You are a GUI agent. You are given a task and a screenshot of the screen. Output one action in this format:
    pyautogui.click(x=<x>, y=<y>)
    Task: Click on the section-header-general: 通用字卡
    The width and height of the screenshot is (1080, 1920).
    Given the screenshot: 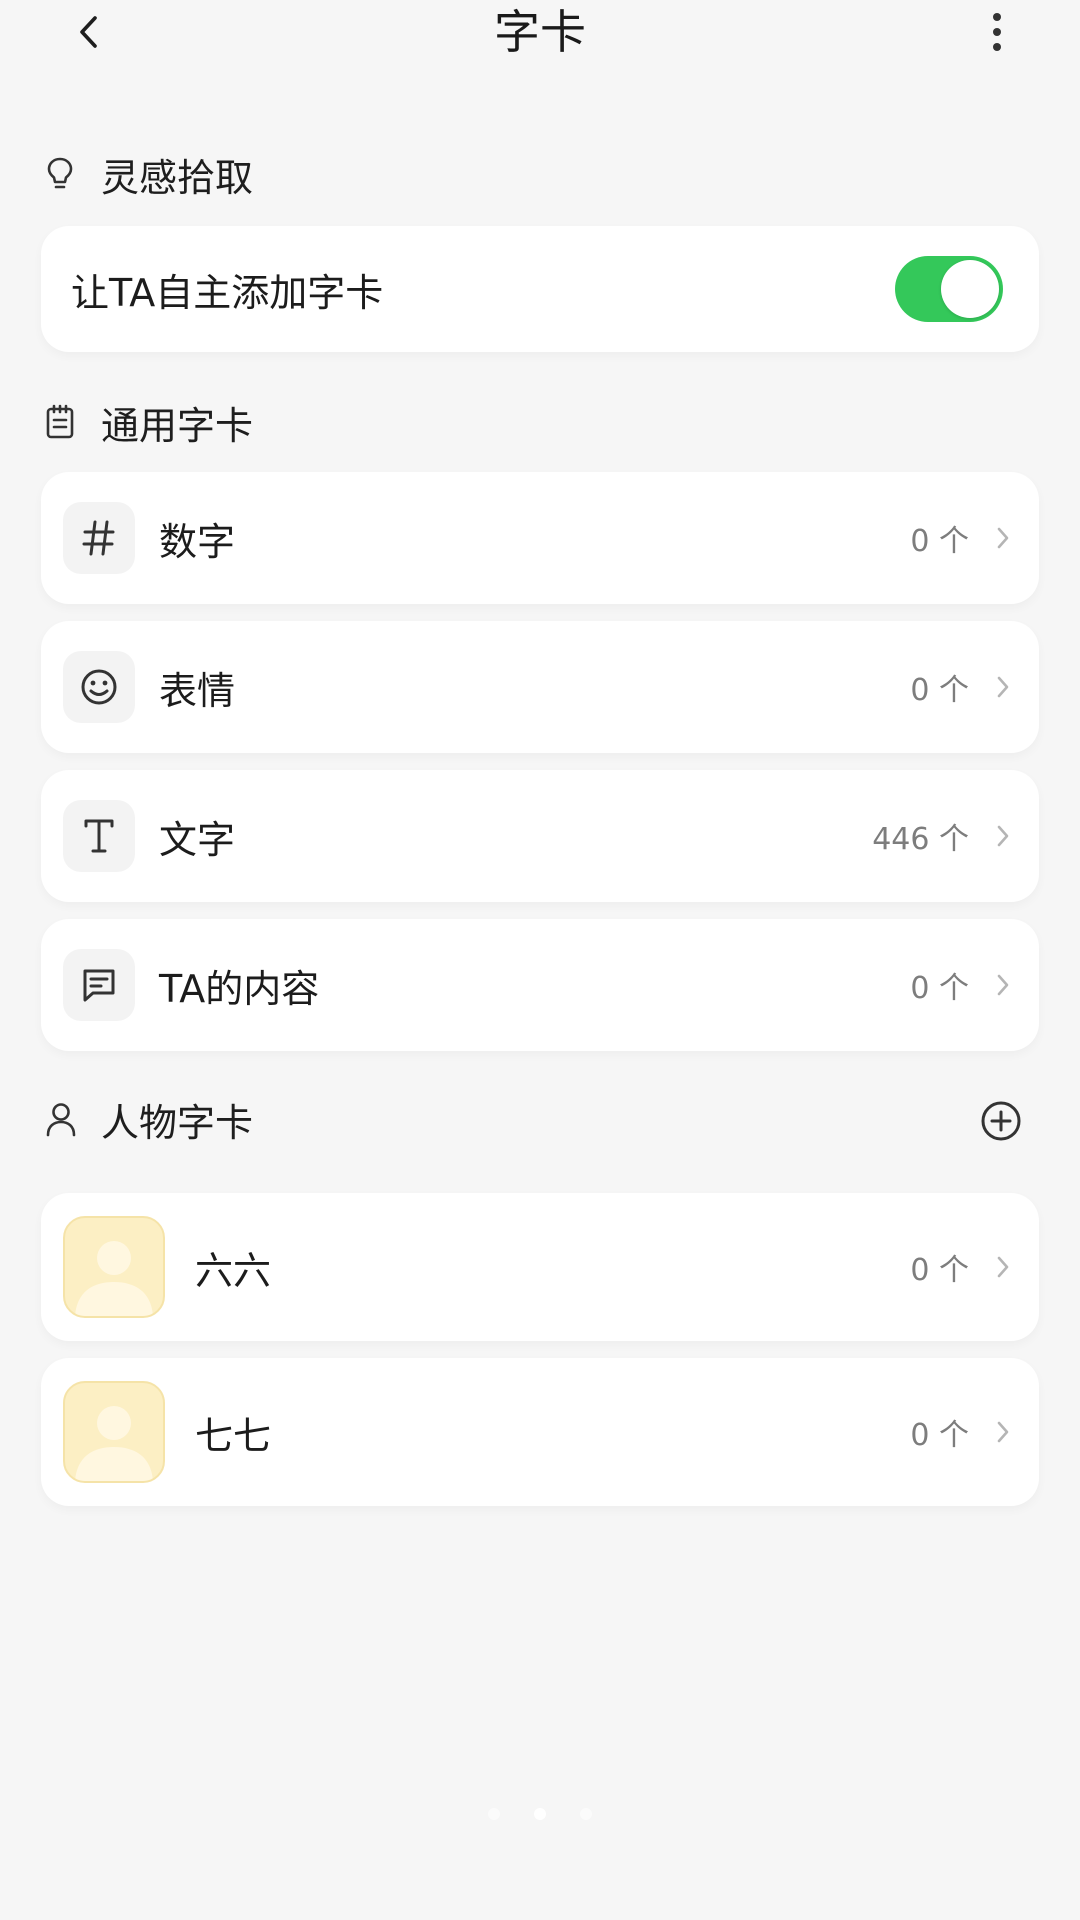 What is the action you would take?
    pyautogui.click(x=540, y=422)
    